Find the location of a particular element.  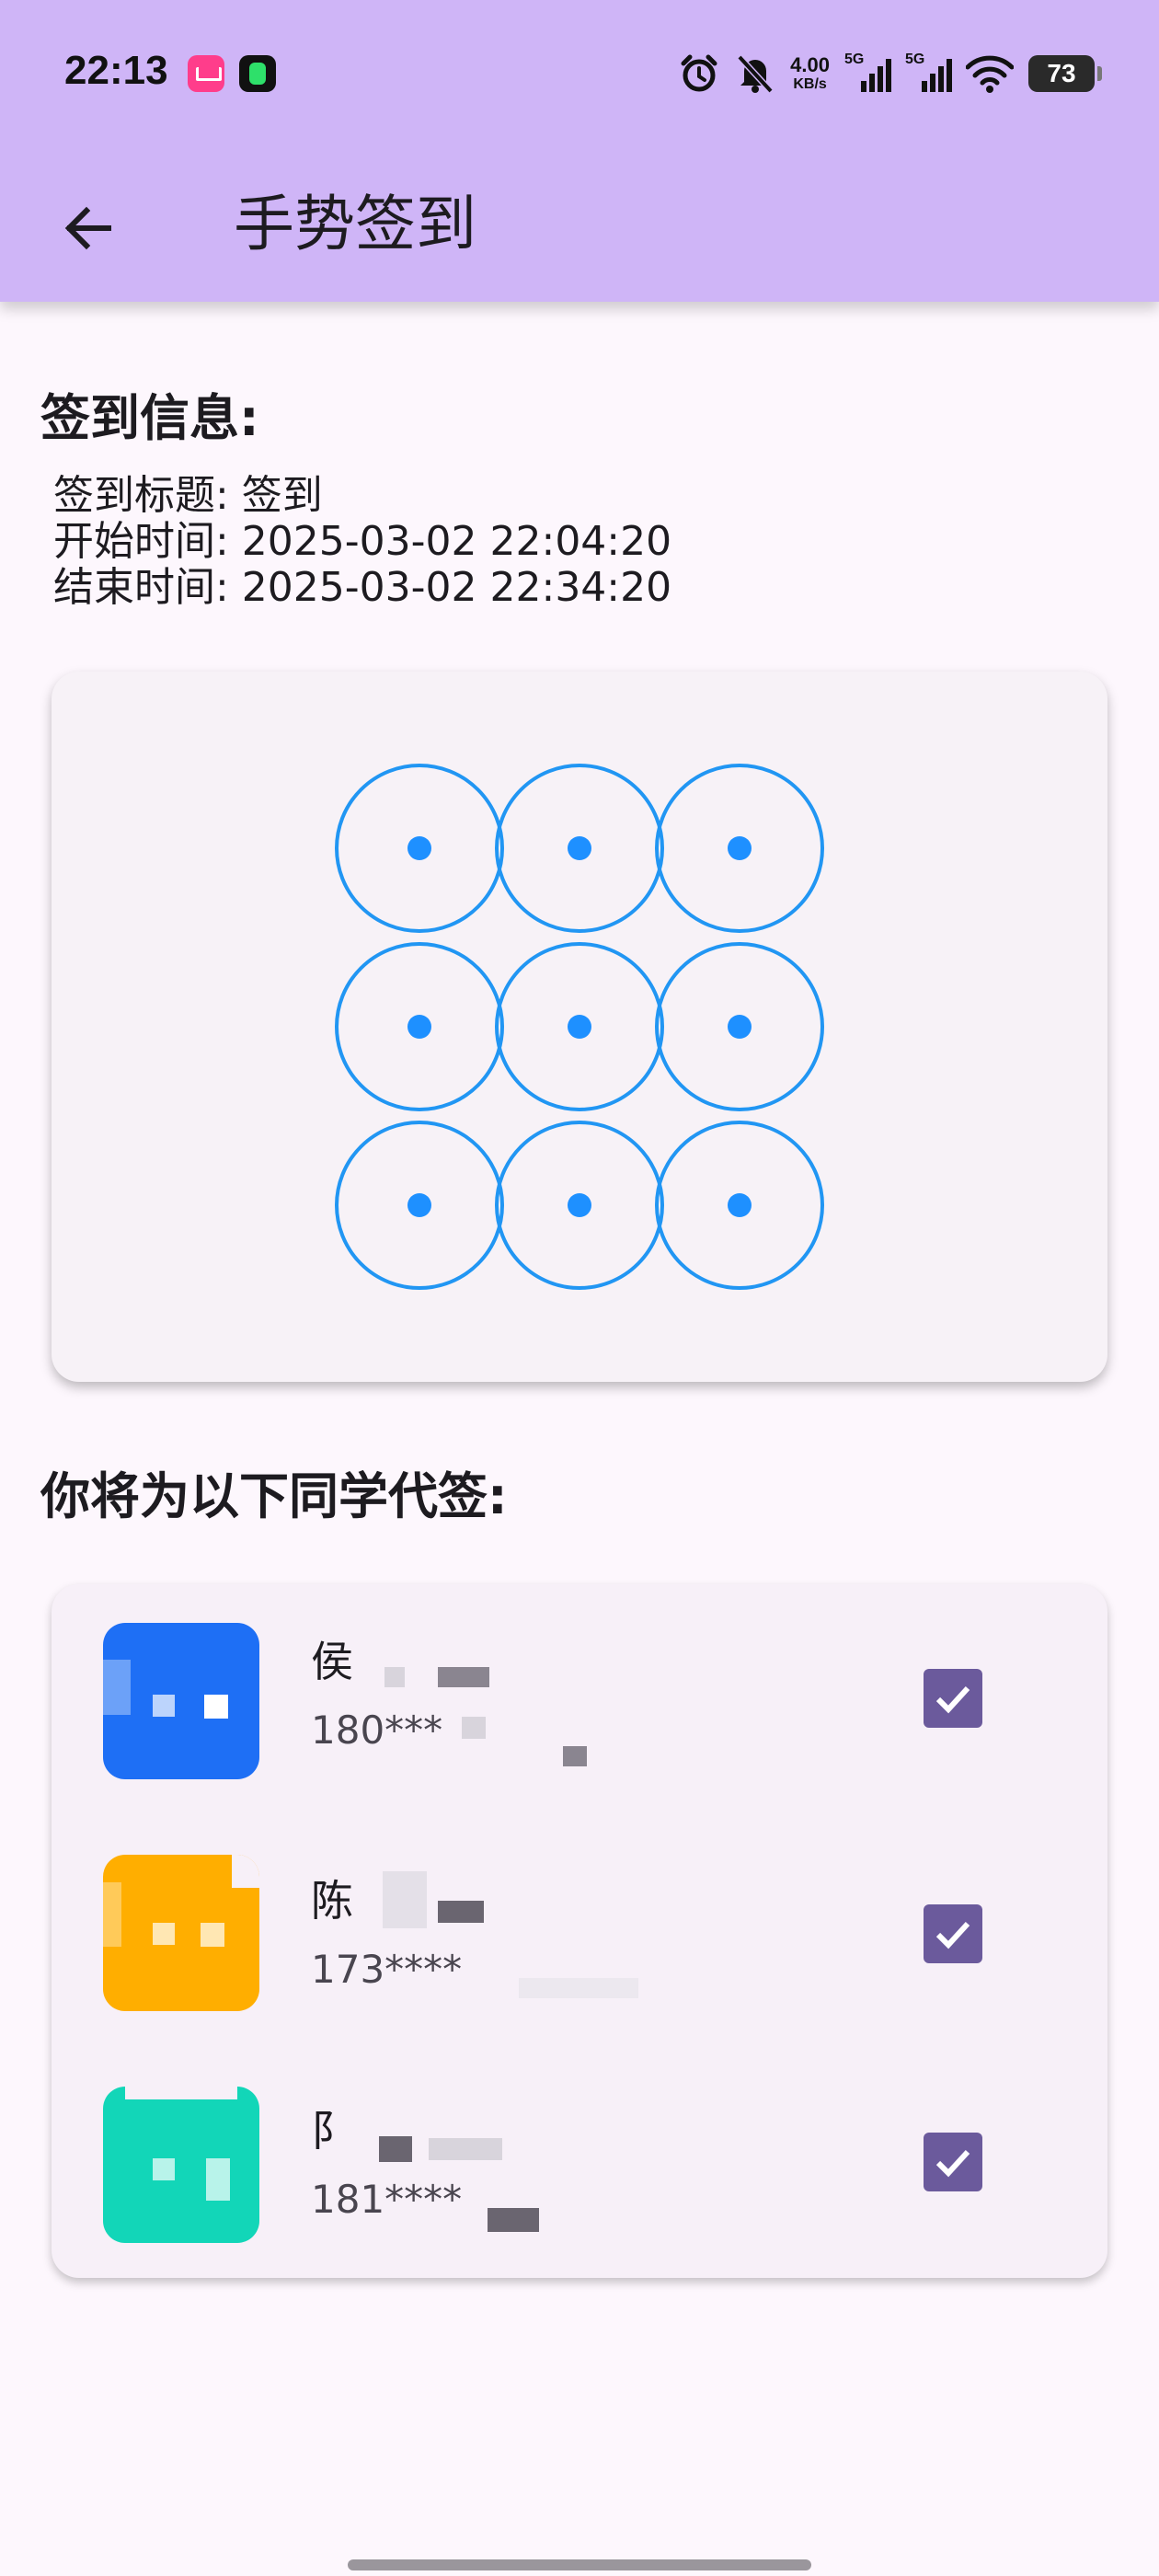

info-title-line: 签到标题: 签到 is located at coordinates (188, 495).